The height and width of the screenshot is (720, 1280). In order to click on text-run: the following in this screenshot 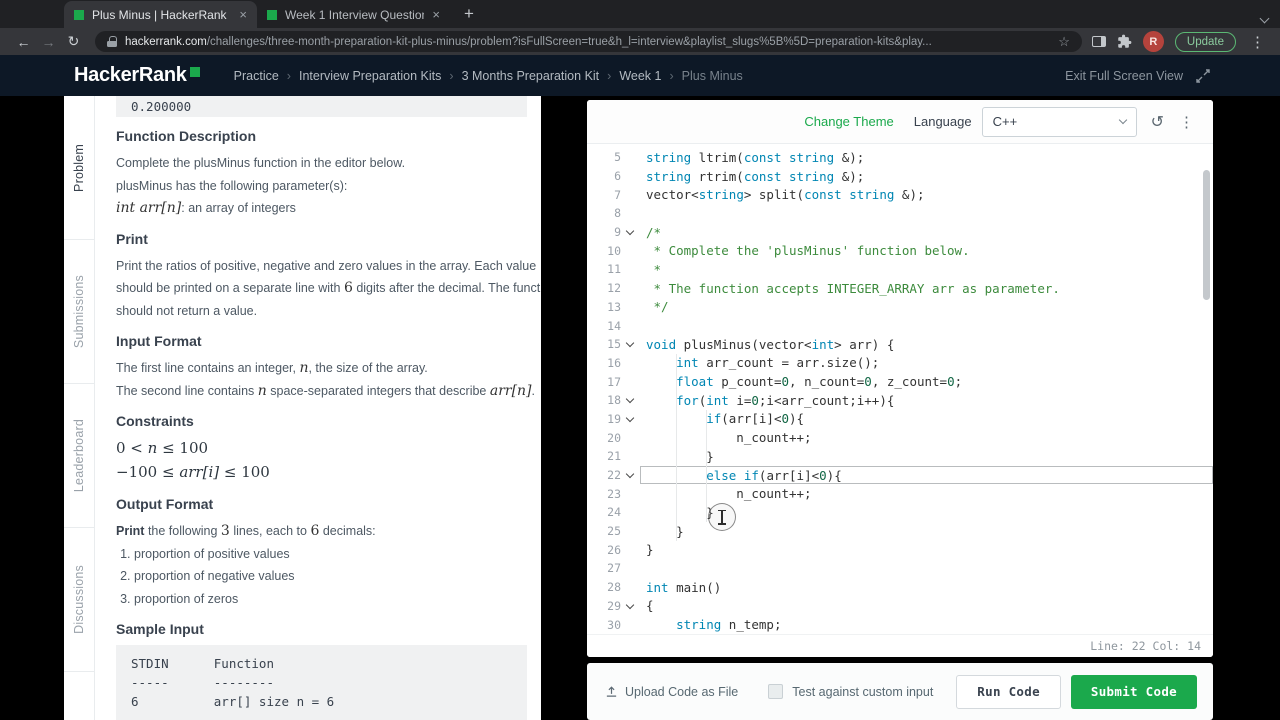, I will do `click(182, 531)`.